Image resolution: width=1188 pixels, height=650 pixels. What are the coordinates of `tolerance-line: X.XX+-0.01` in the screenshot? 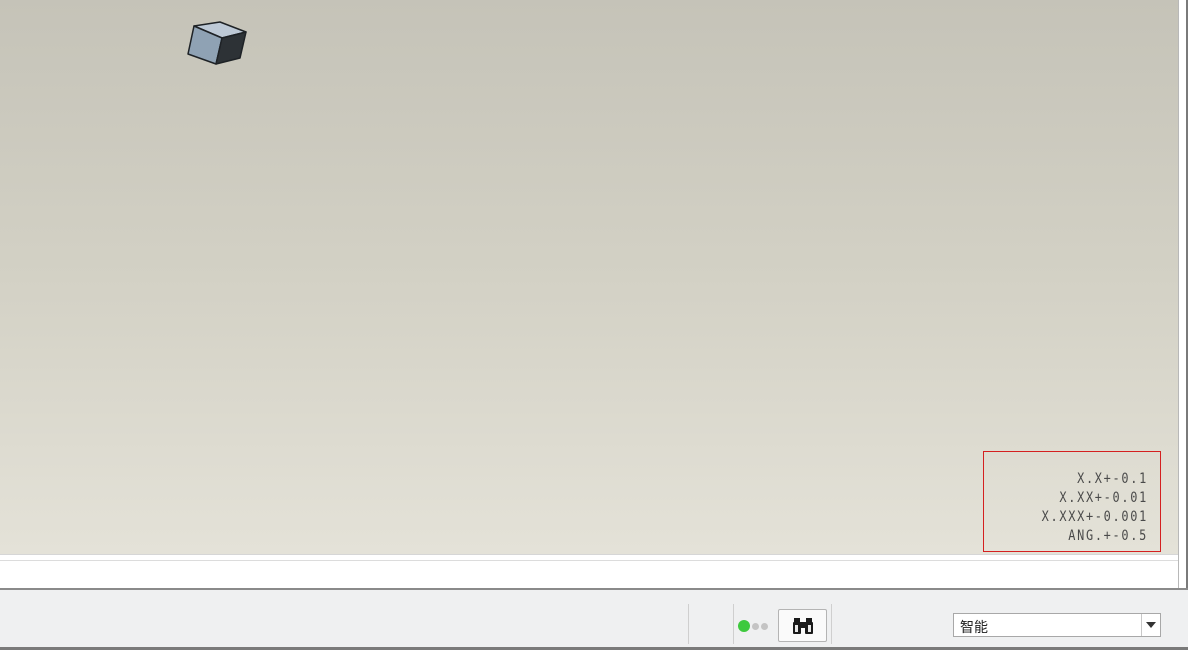 It's located at (1103, 498).